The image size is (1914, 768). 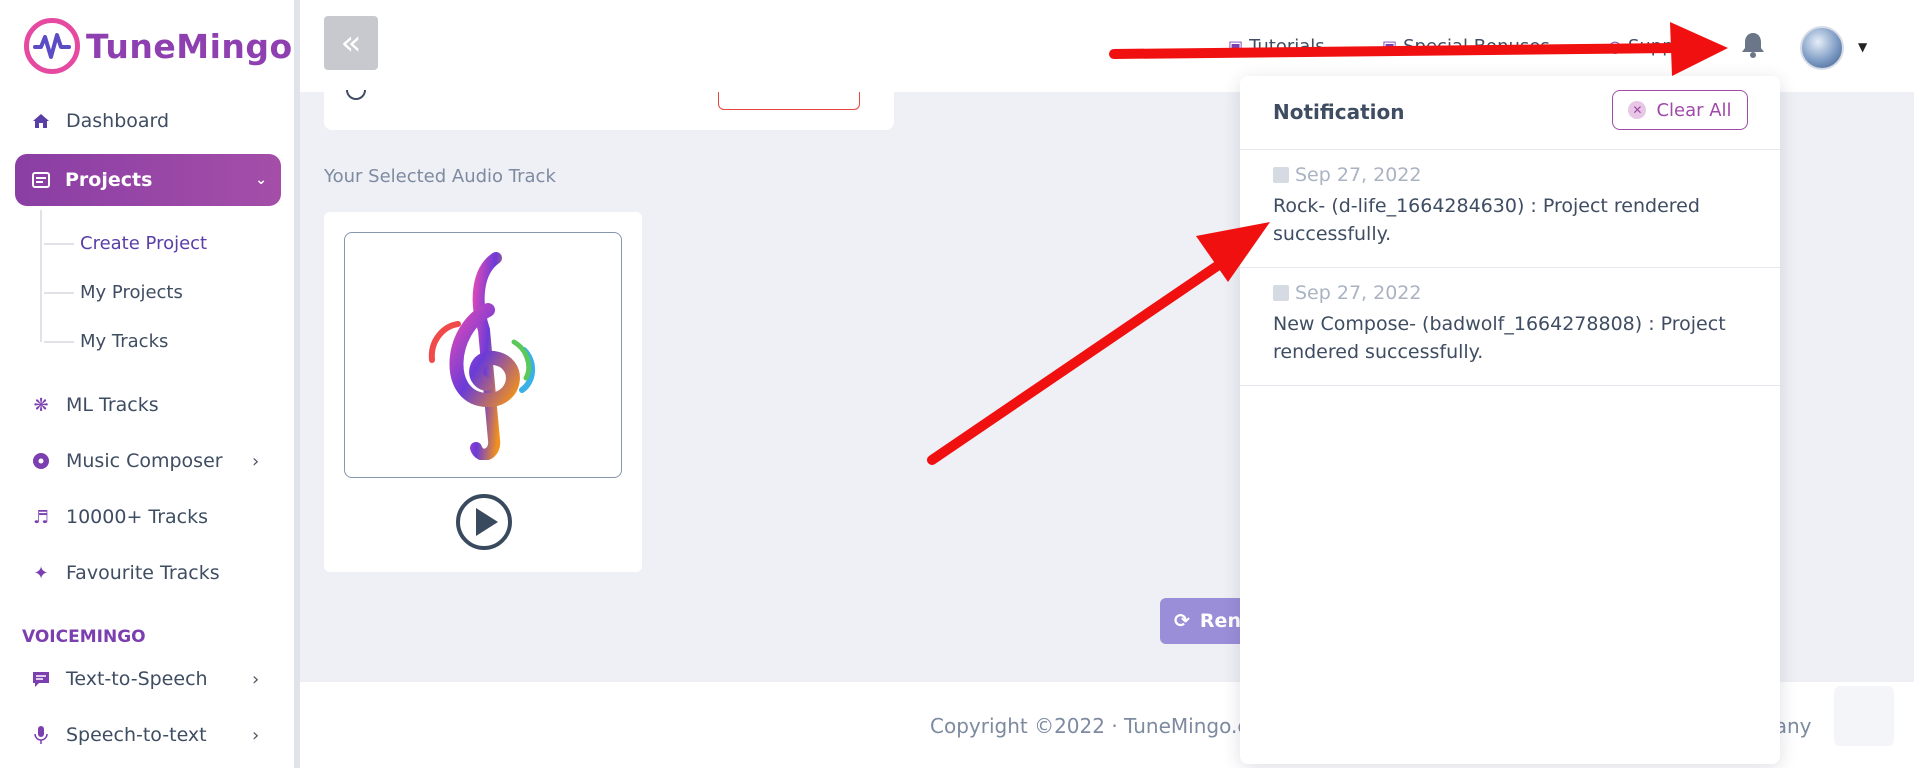 I want to click on render-button-label: Ren, so click(x=1220, y=621).